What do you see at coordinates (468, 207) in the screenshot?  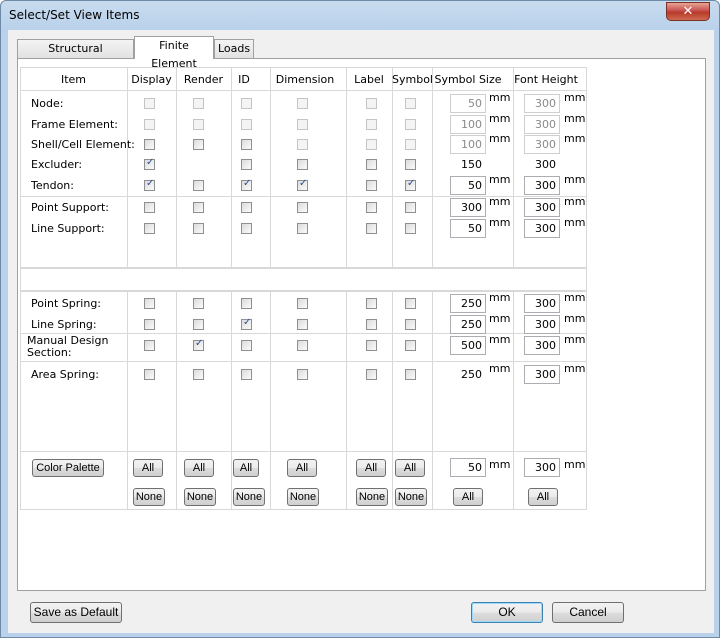 I see `symbol-size-input: 300` at bounding box center [468, 207].